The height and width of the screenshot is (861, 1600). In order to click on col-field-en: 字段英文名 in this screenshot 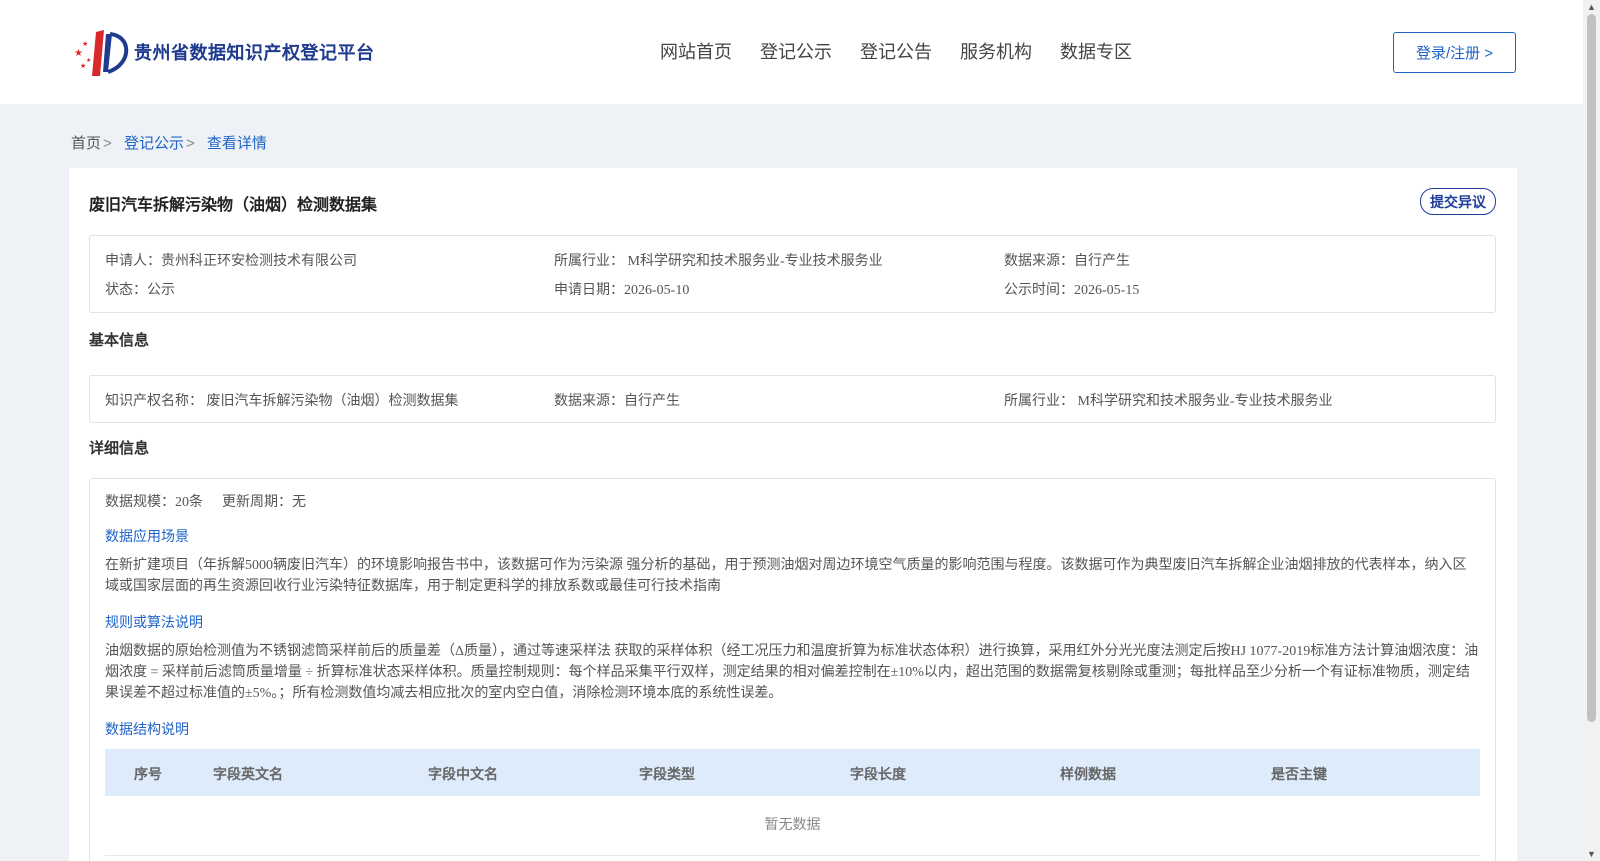, I will do `click(248, 774)`.